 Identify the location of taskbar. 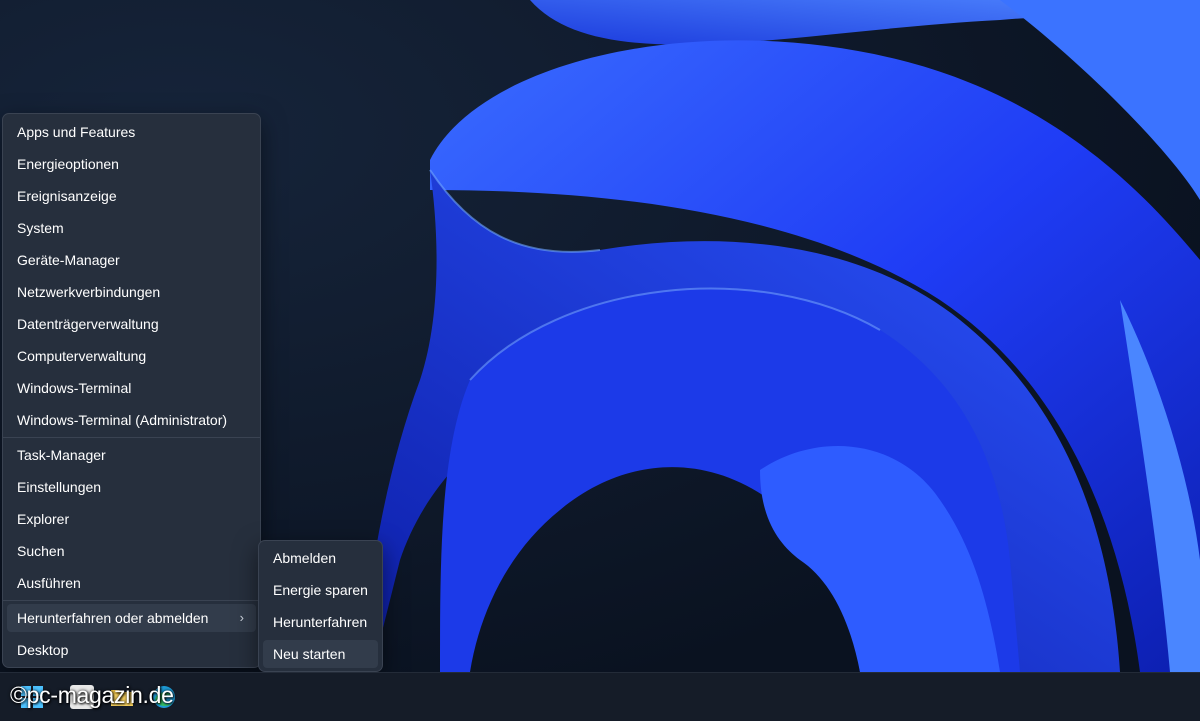
(600, 696).